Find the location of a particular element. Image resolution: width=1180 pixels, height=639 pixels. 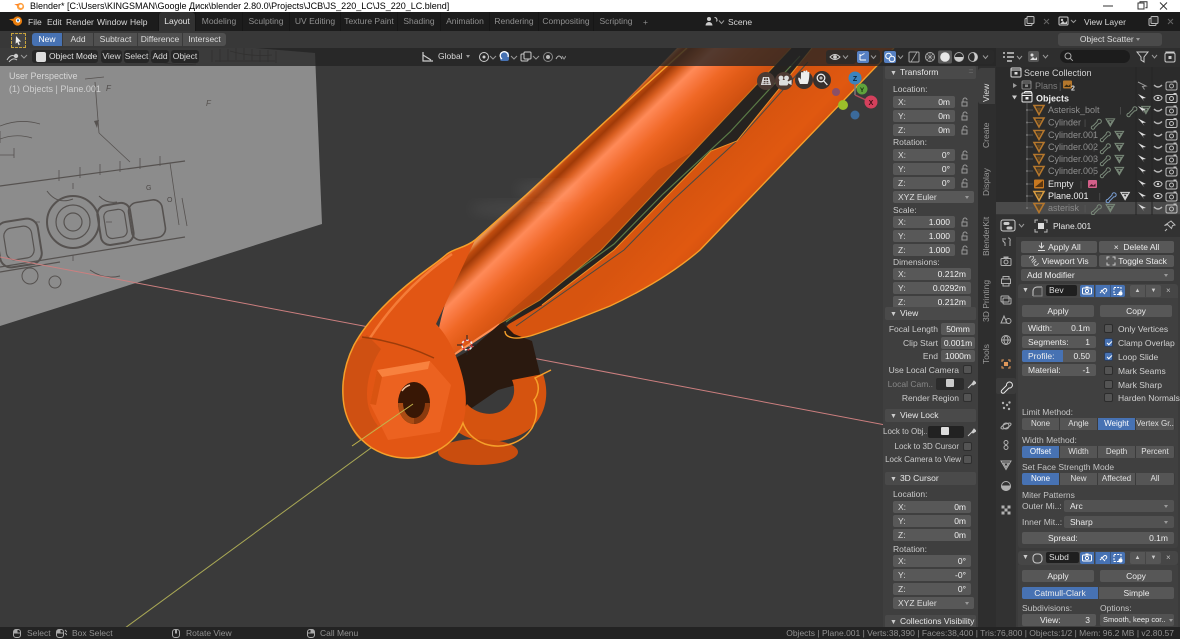

svg-text: asterisk is located at coordinates (1064, 208).